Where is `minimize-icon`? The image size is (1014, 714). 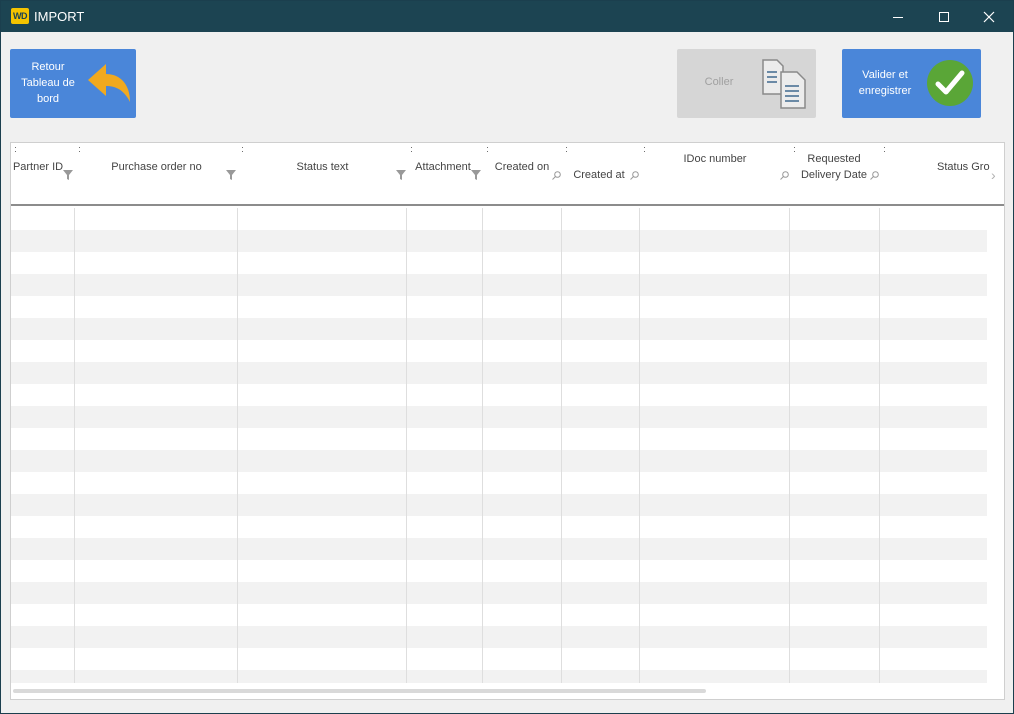
minimize-icon is located at coordinates (898, 17).